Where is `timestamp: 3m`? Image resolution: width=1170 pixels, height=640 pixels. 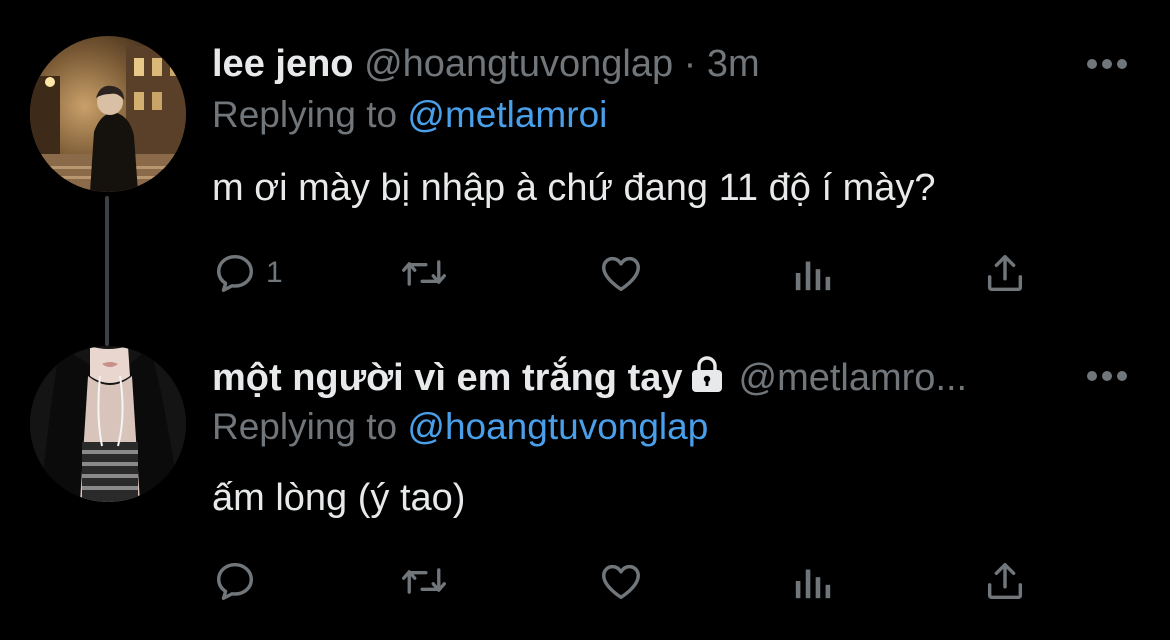 timestamp: 3m is located at coordinates (733, 64).